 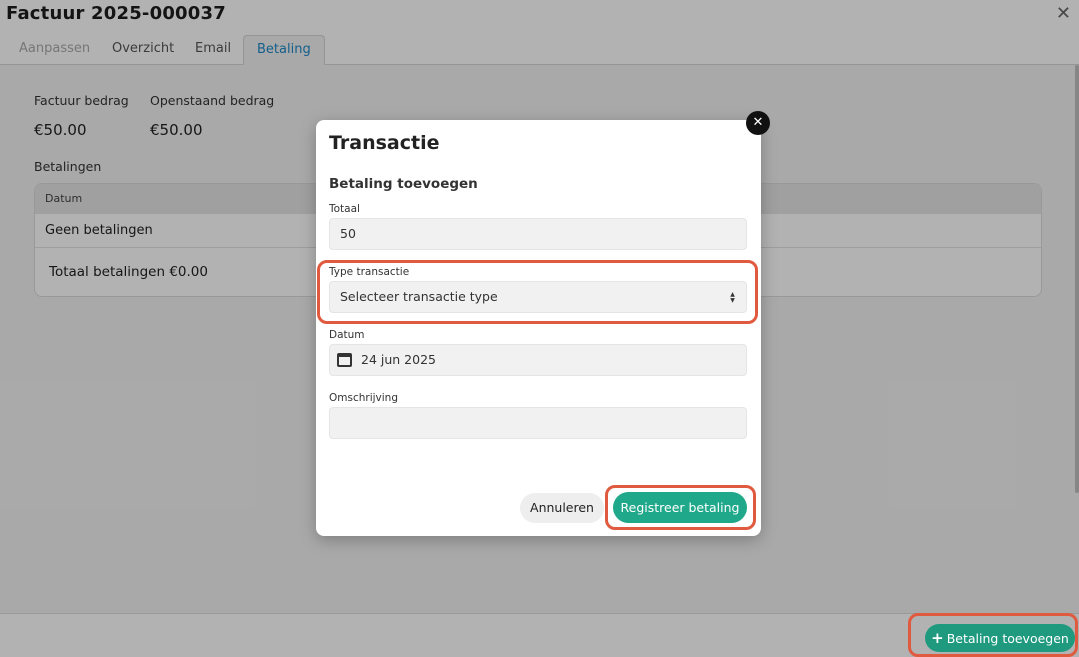 I want to click on highlight-add-payment, so click(x=993, y=635).